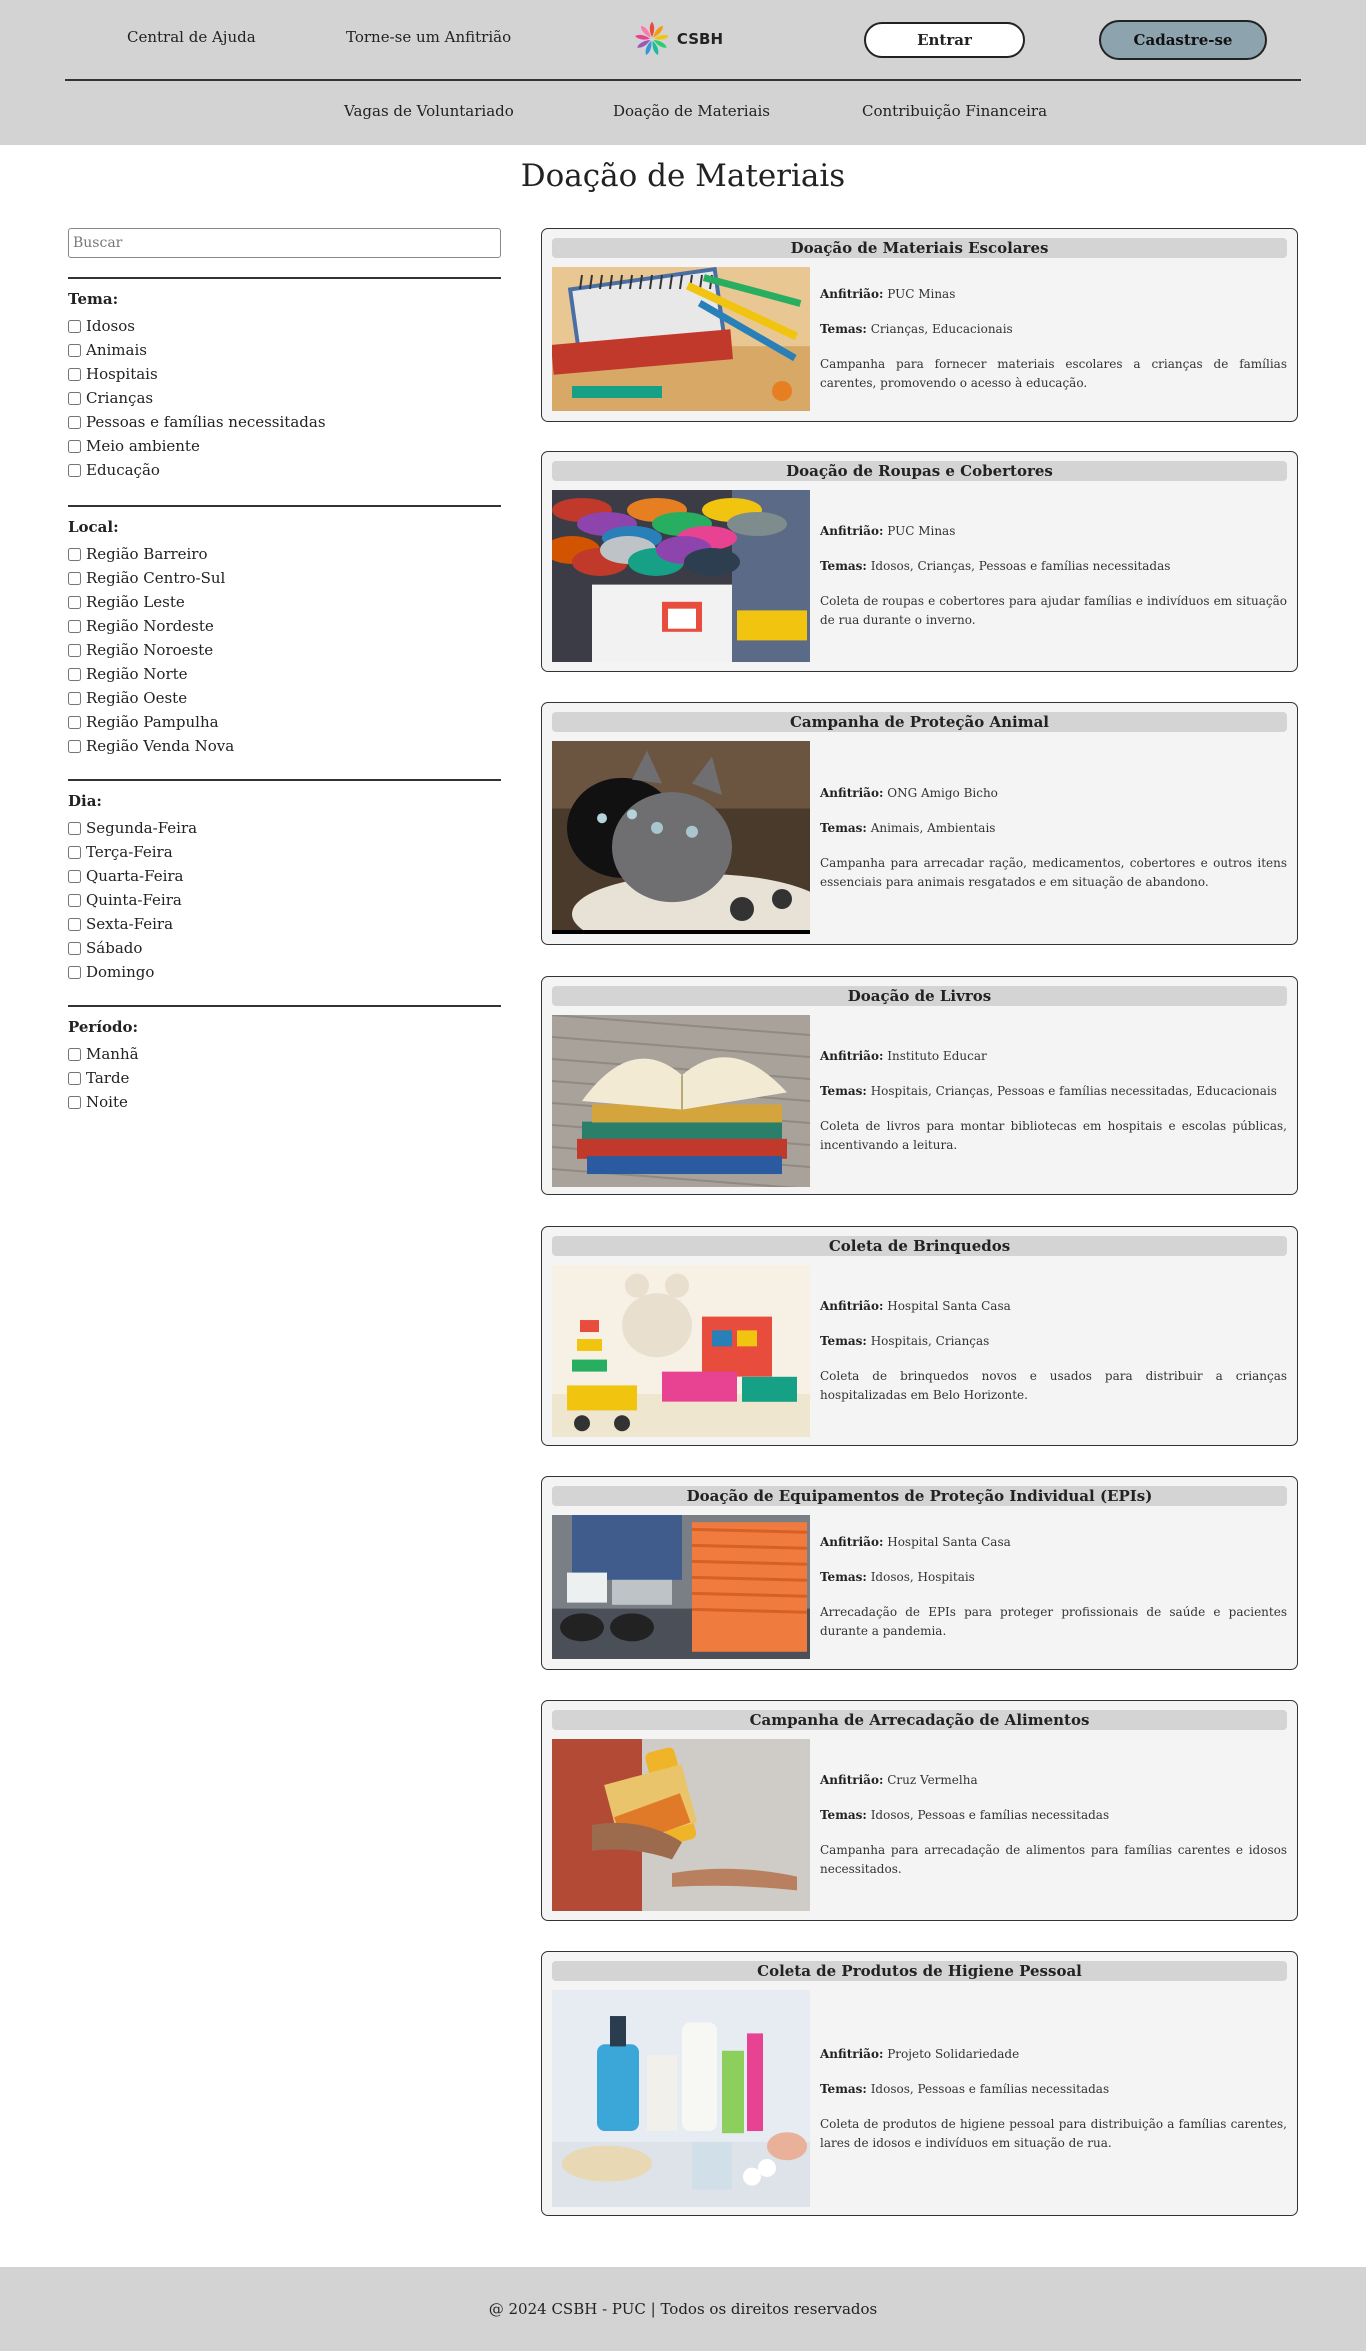 The width and height of the screenshot is (1366, 2351). Describe the element at coordinates (681, 1351) in the screenshot. I see `toys-photo` at that location.